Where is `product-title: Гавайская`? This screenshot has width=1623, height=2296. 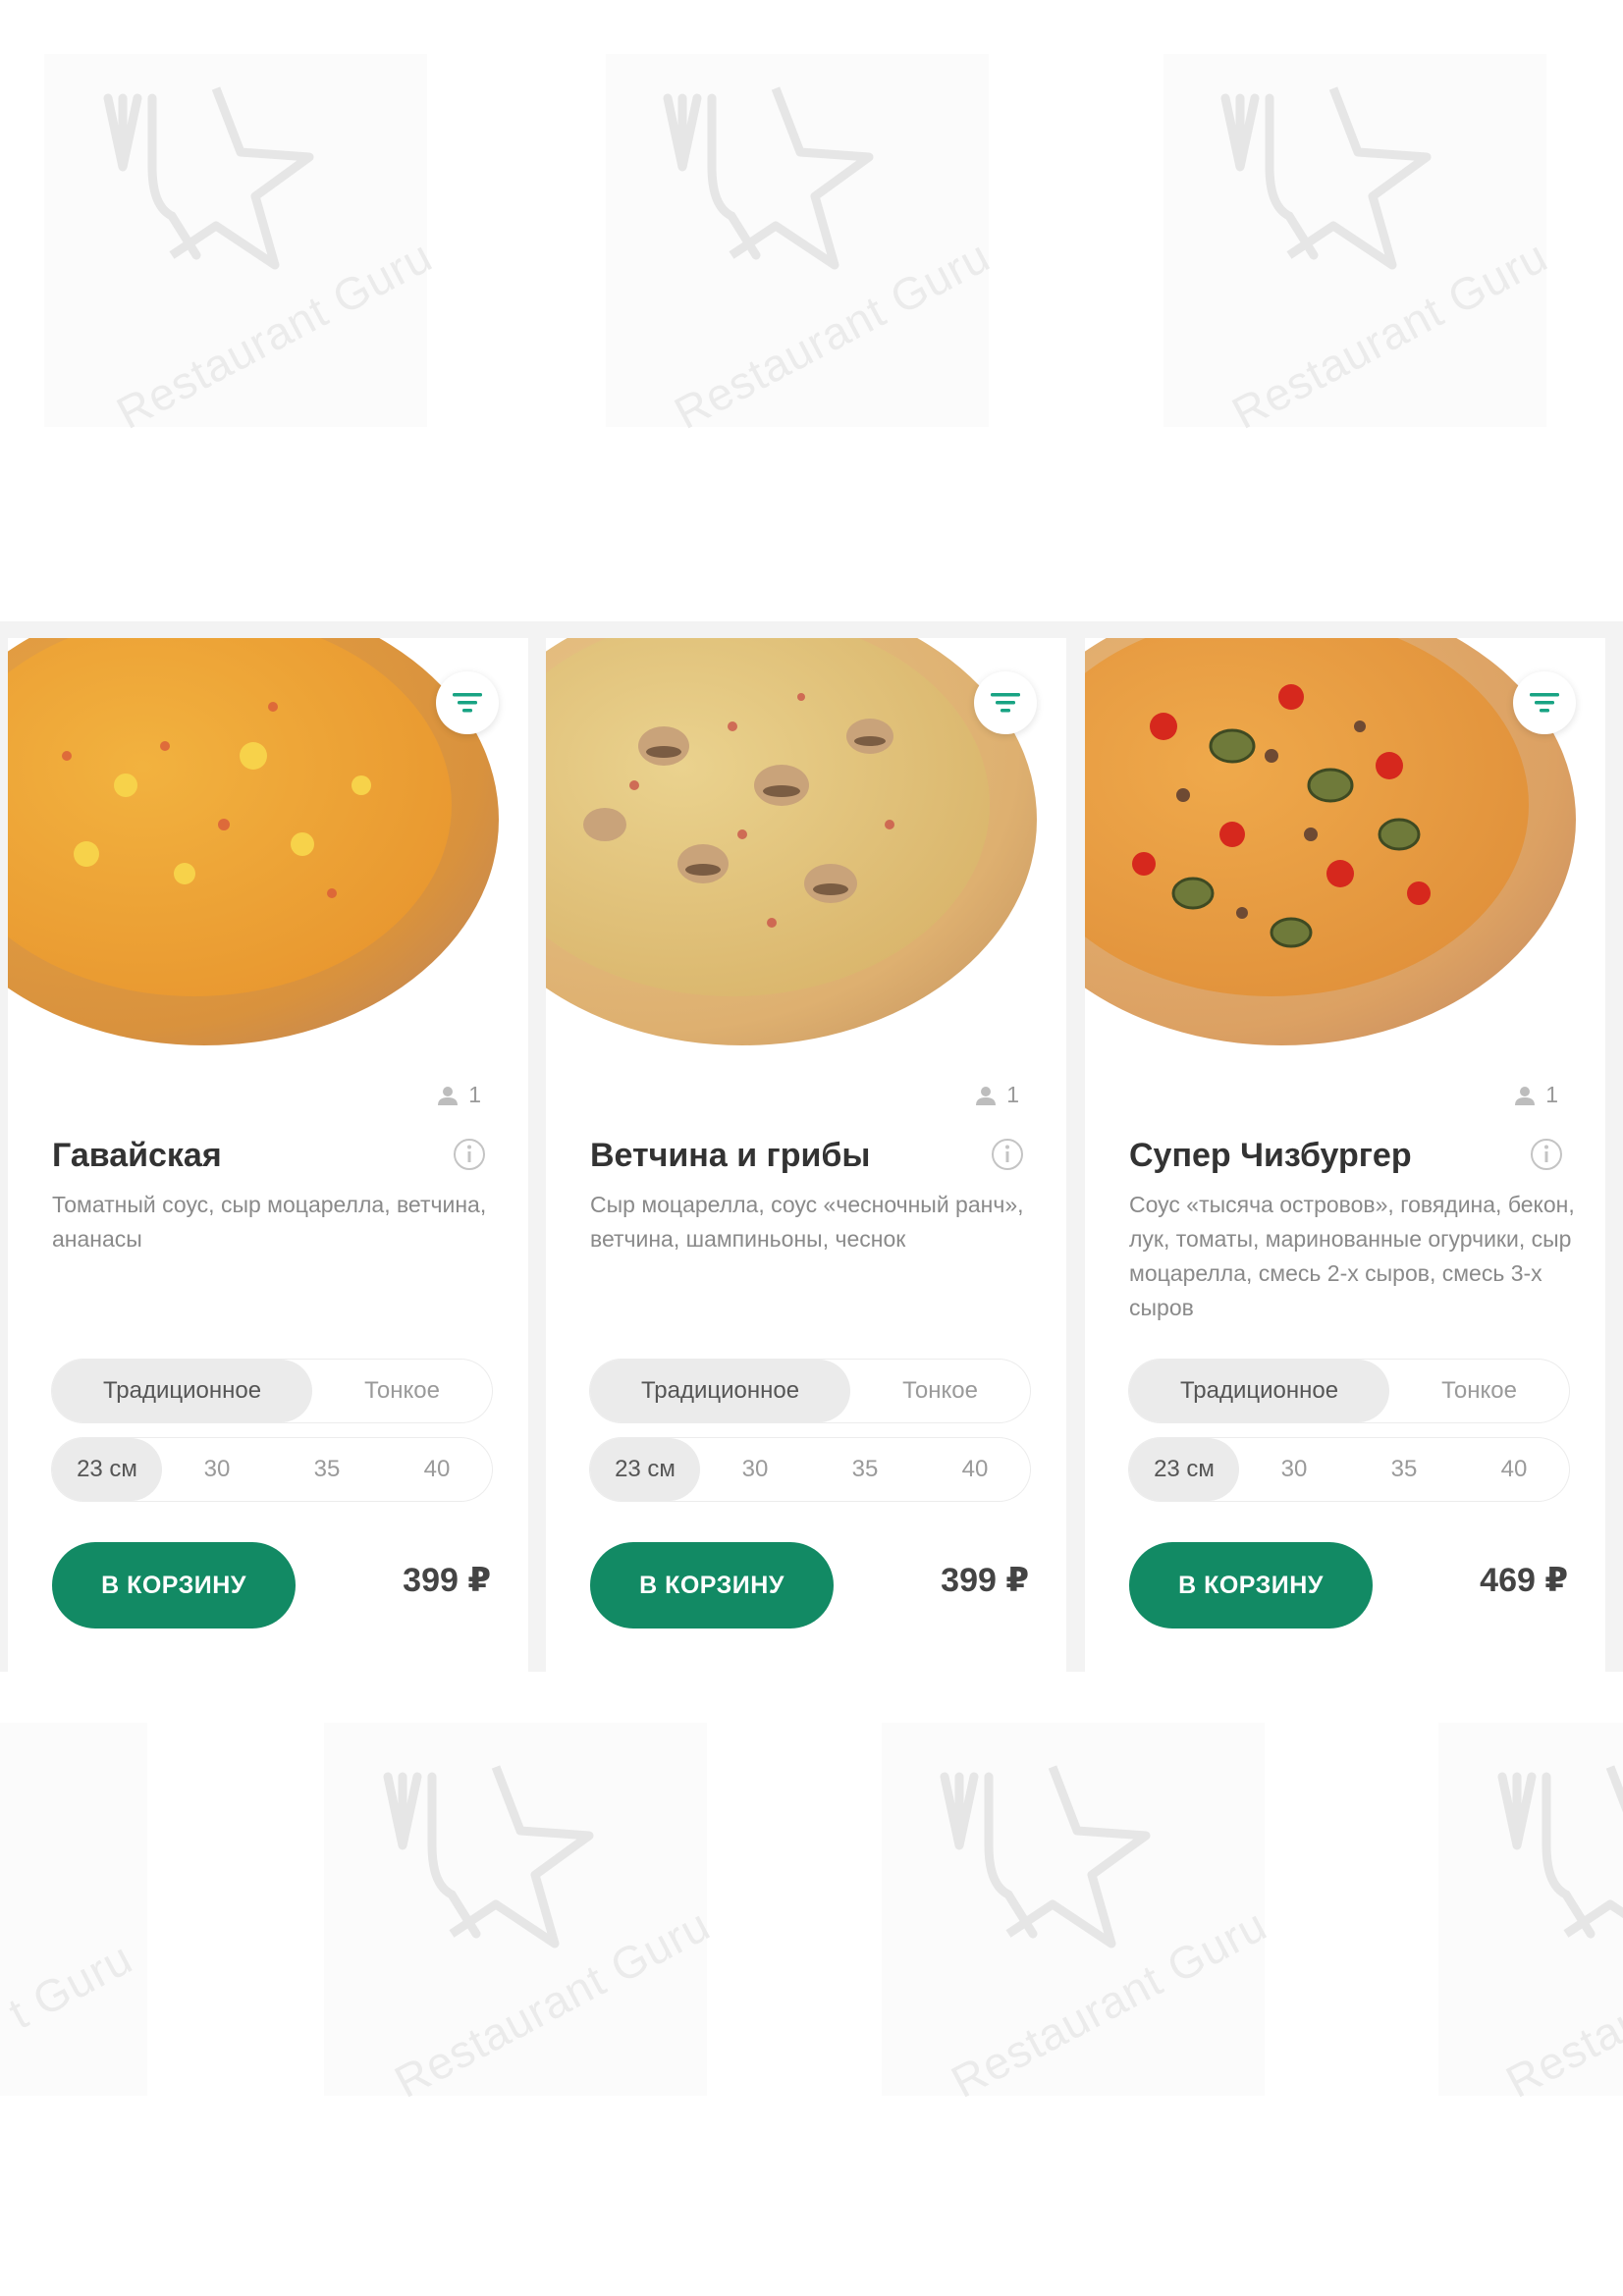 product-title: Гавайская is located at coordinates (137, 1155).